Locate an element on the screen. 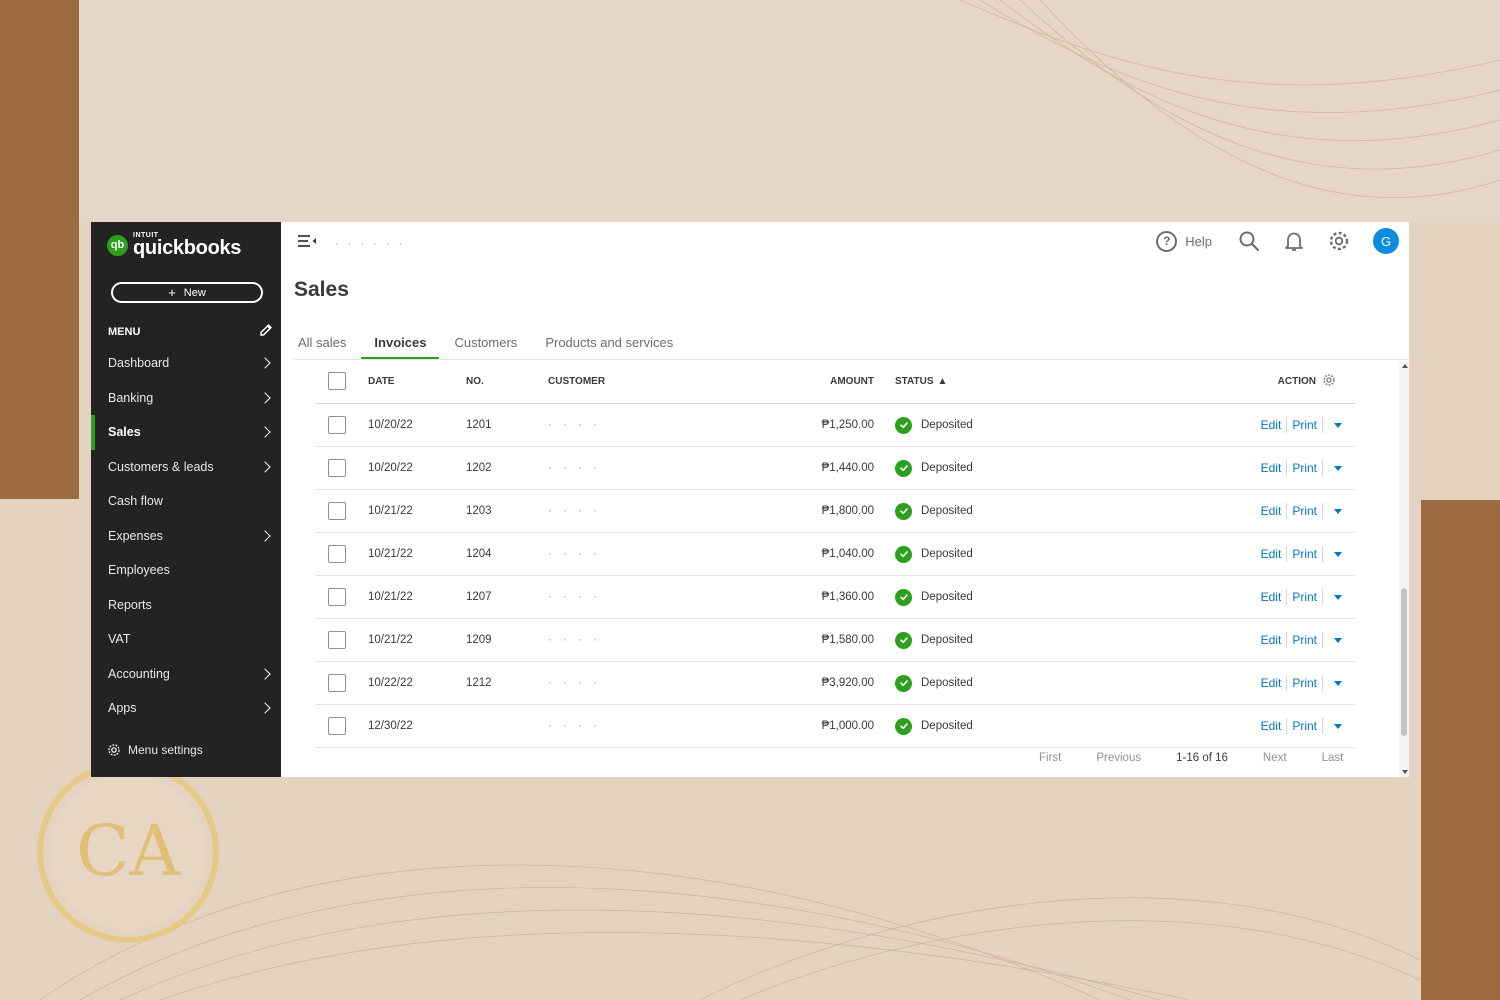 This screenshot has width=1500, height=1000. sidebar-item-cash-flow: Cash flow is located at coordinates (186, 501).